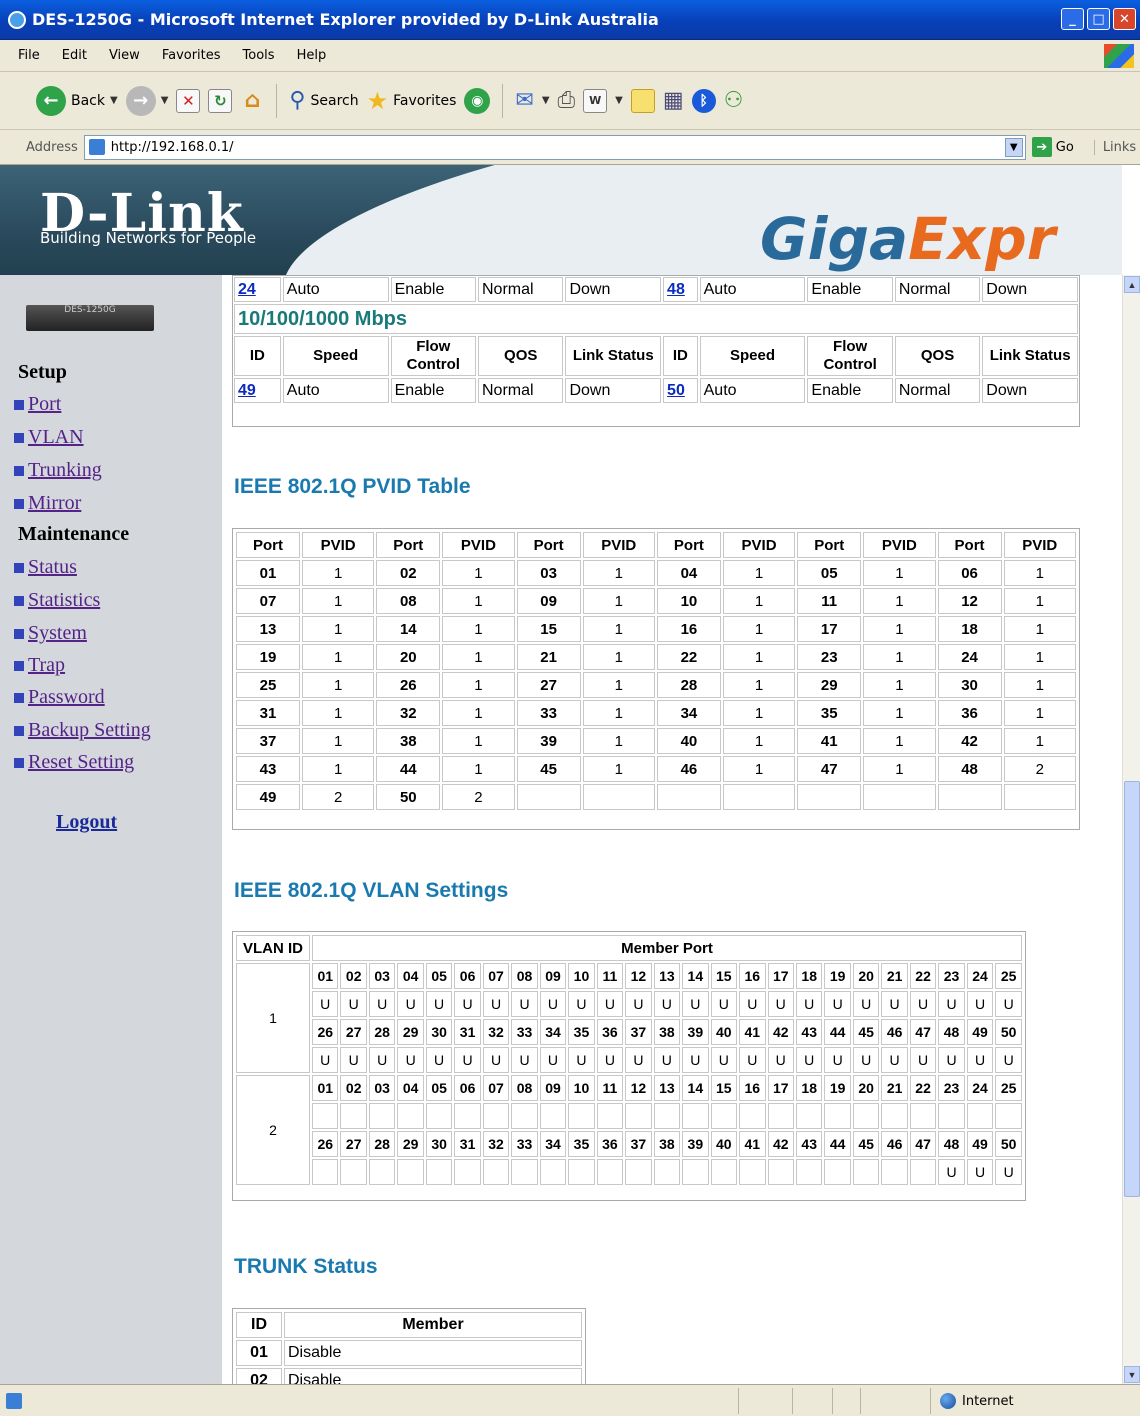 This screenshot has width=1140, height=1416. I want to click on back-dropdown-icon: ▼, so click(114, 100).